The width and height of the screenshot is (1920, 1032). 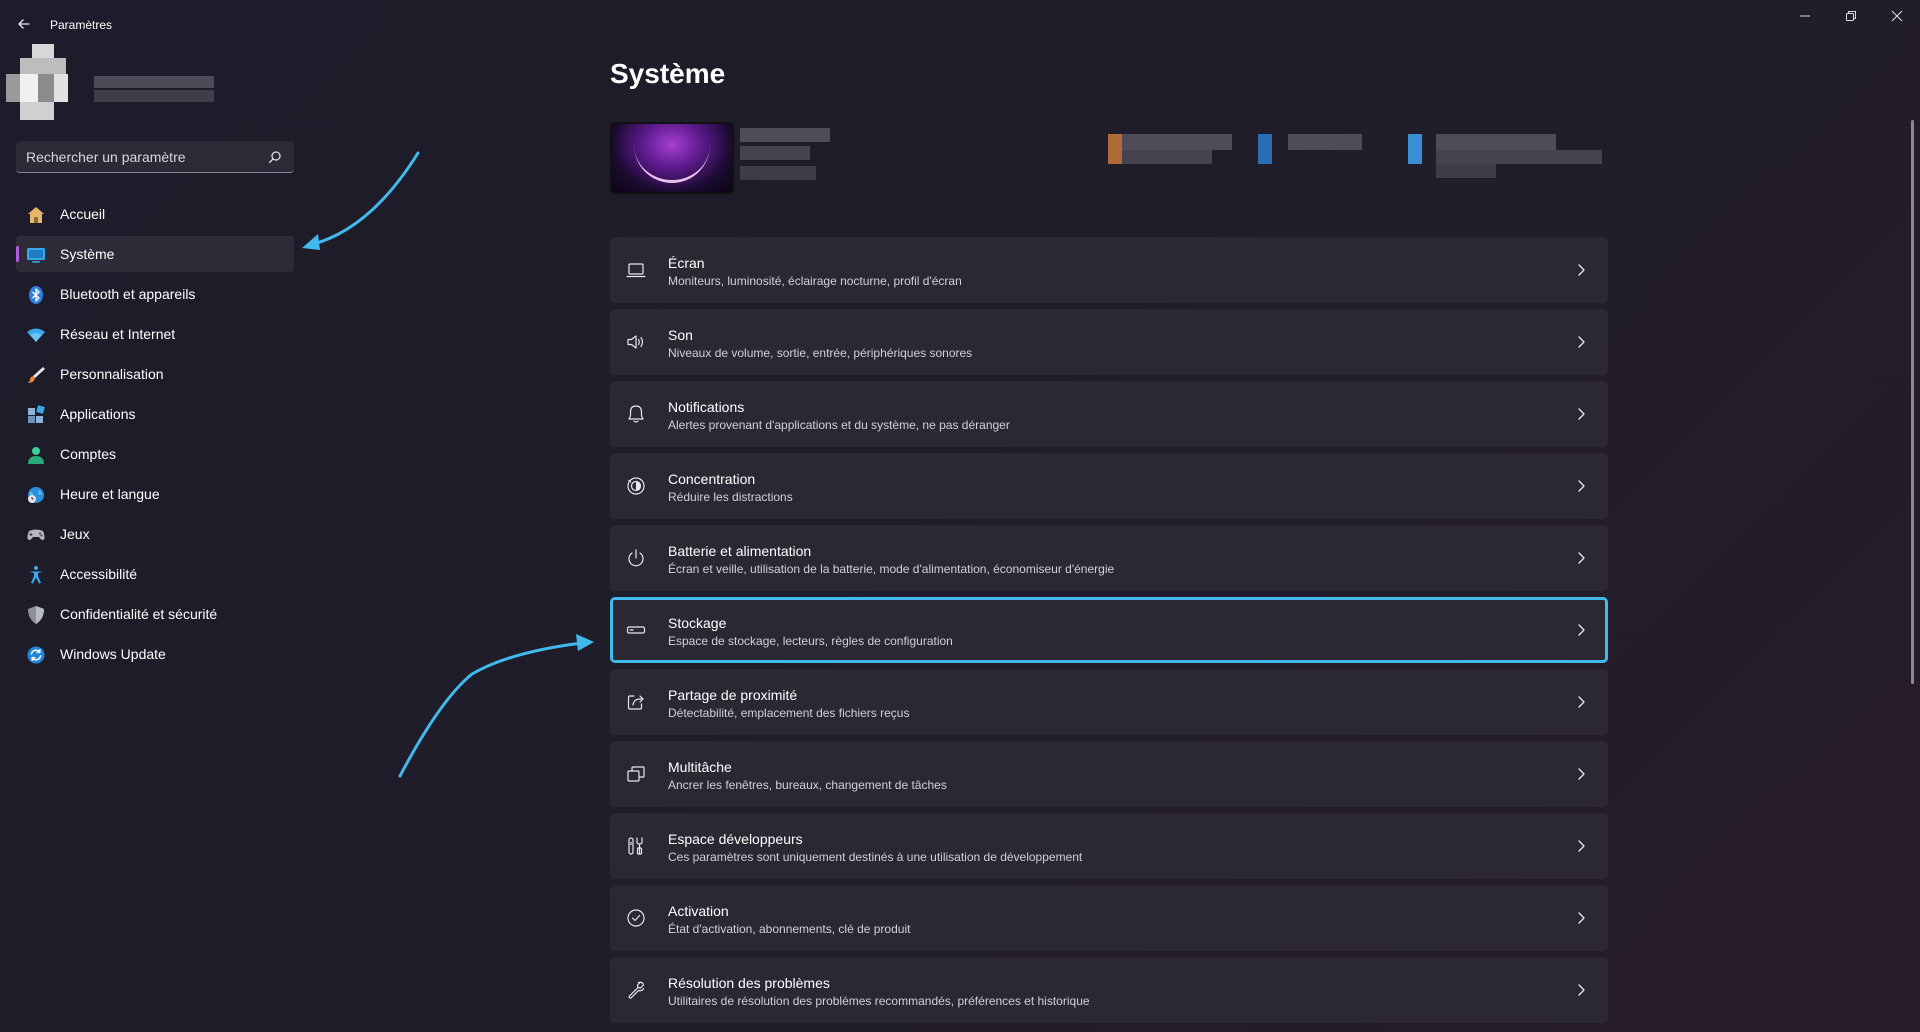 What do you see at coordinates (496, 706) in the screenshot?
I see `annotation-arrow-storage` at bounding box center [496, 706].